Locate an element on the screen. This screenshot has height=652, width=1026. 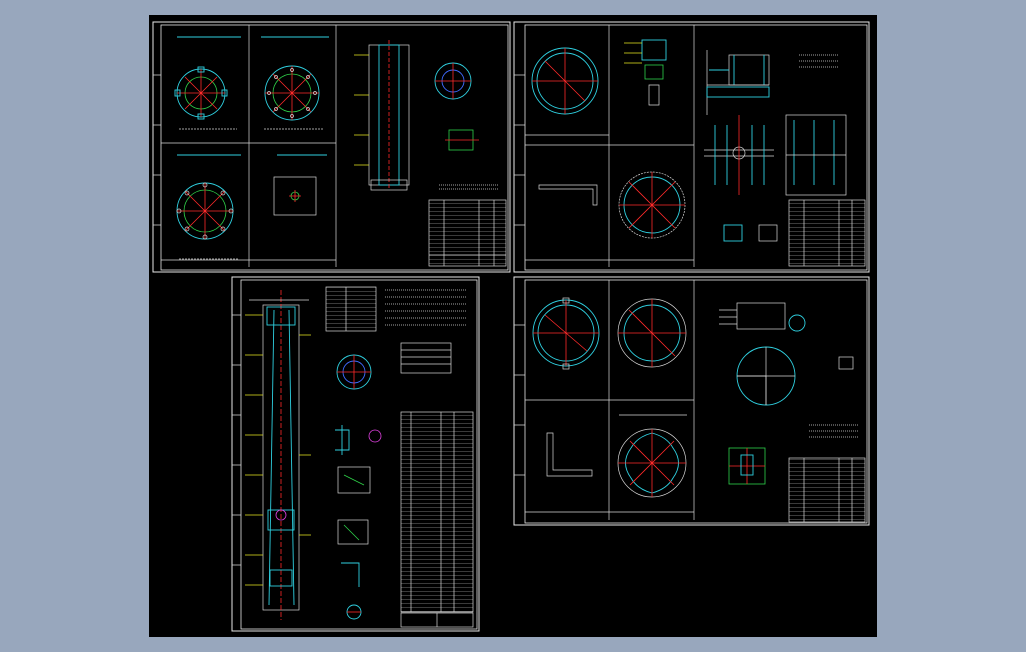
design-data-table is located at coordinates (396, 309).